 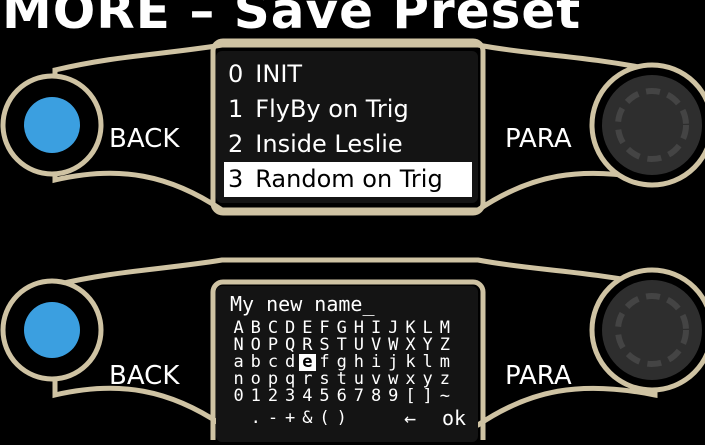 I want to click on keyboard-bottom-row: . - + &() ← ok, so click(x=348, y=418).